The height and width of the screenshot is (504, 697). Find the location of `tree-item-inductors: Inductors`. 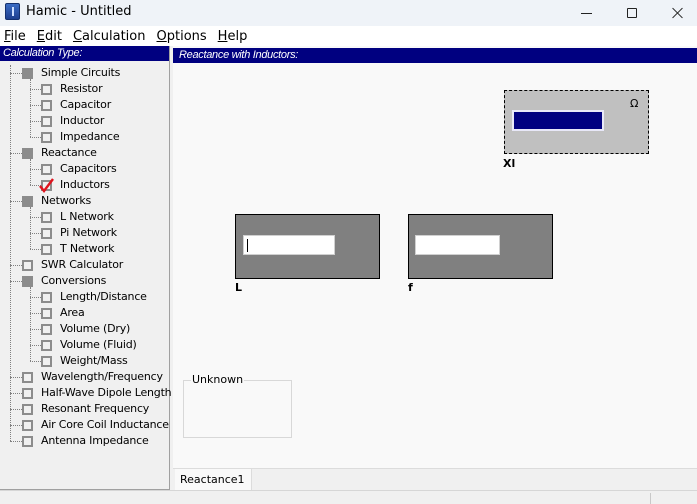

tree-item-inductors: Inductors is located at coordinates (84, 185).